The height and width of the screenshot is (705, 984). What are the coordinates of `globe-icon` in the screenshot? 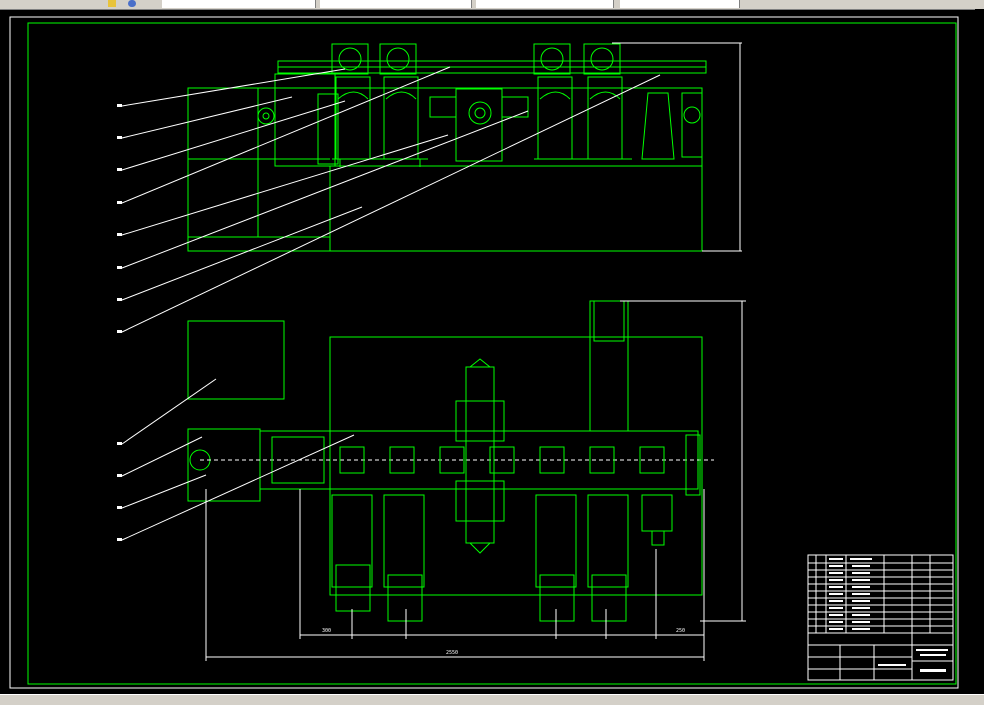 It's located at (132, 3).